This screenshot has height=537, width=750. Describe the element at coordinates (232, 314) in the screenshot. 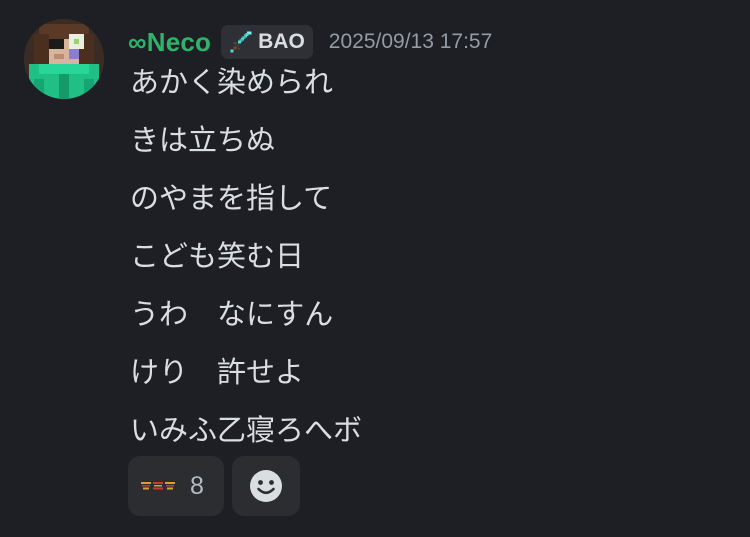

I see `message-line: うわ なにすん` at that location.